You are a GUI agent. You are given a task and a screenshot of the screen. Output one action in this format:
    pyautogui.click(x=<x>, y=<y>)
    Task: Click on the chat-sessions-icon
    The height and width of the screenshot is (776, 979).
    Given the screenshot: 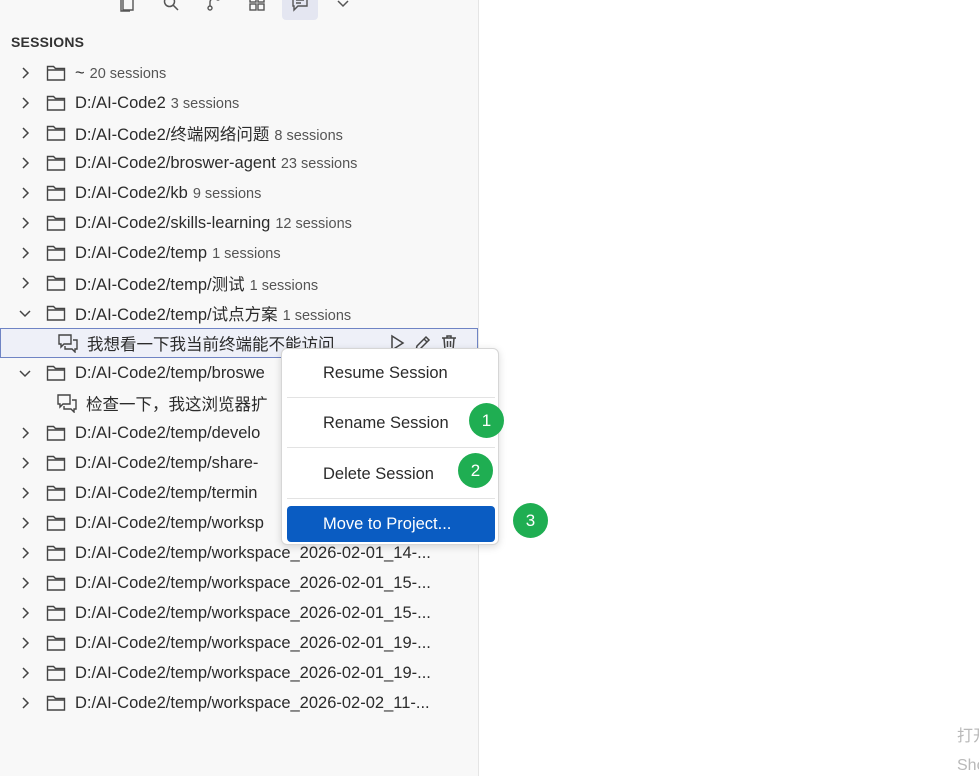 What is the action you would take?
    pyautogui.click(x=300, y=10)
    